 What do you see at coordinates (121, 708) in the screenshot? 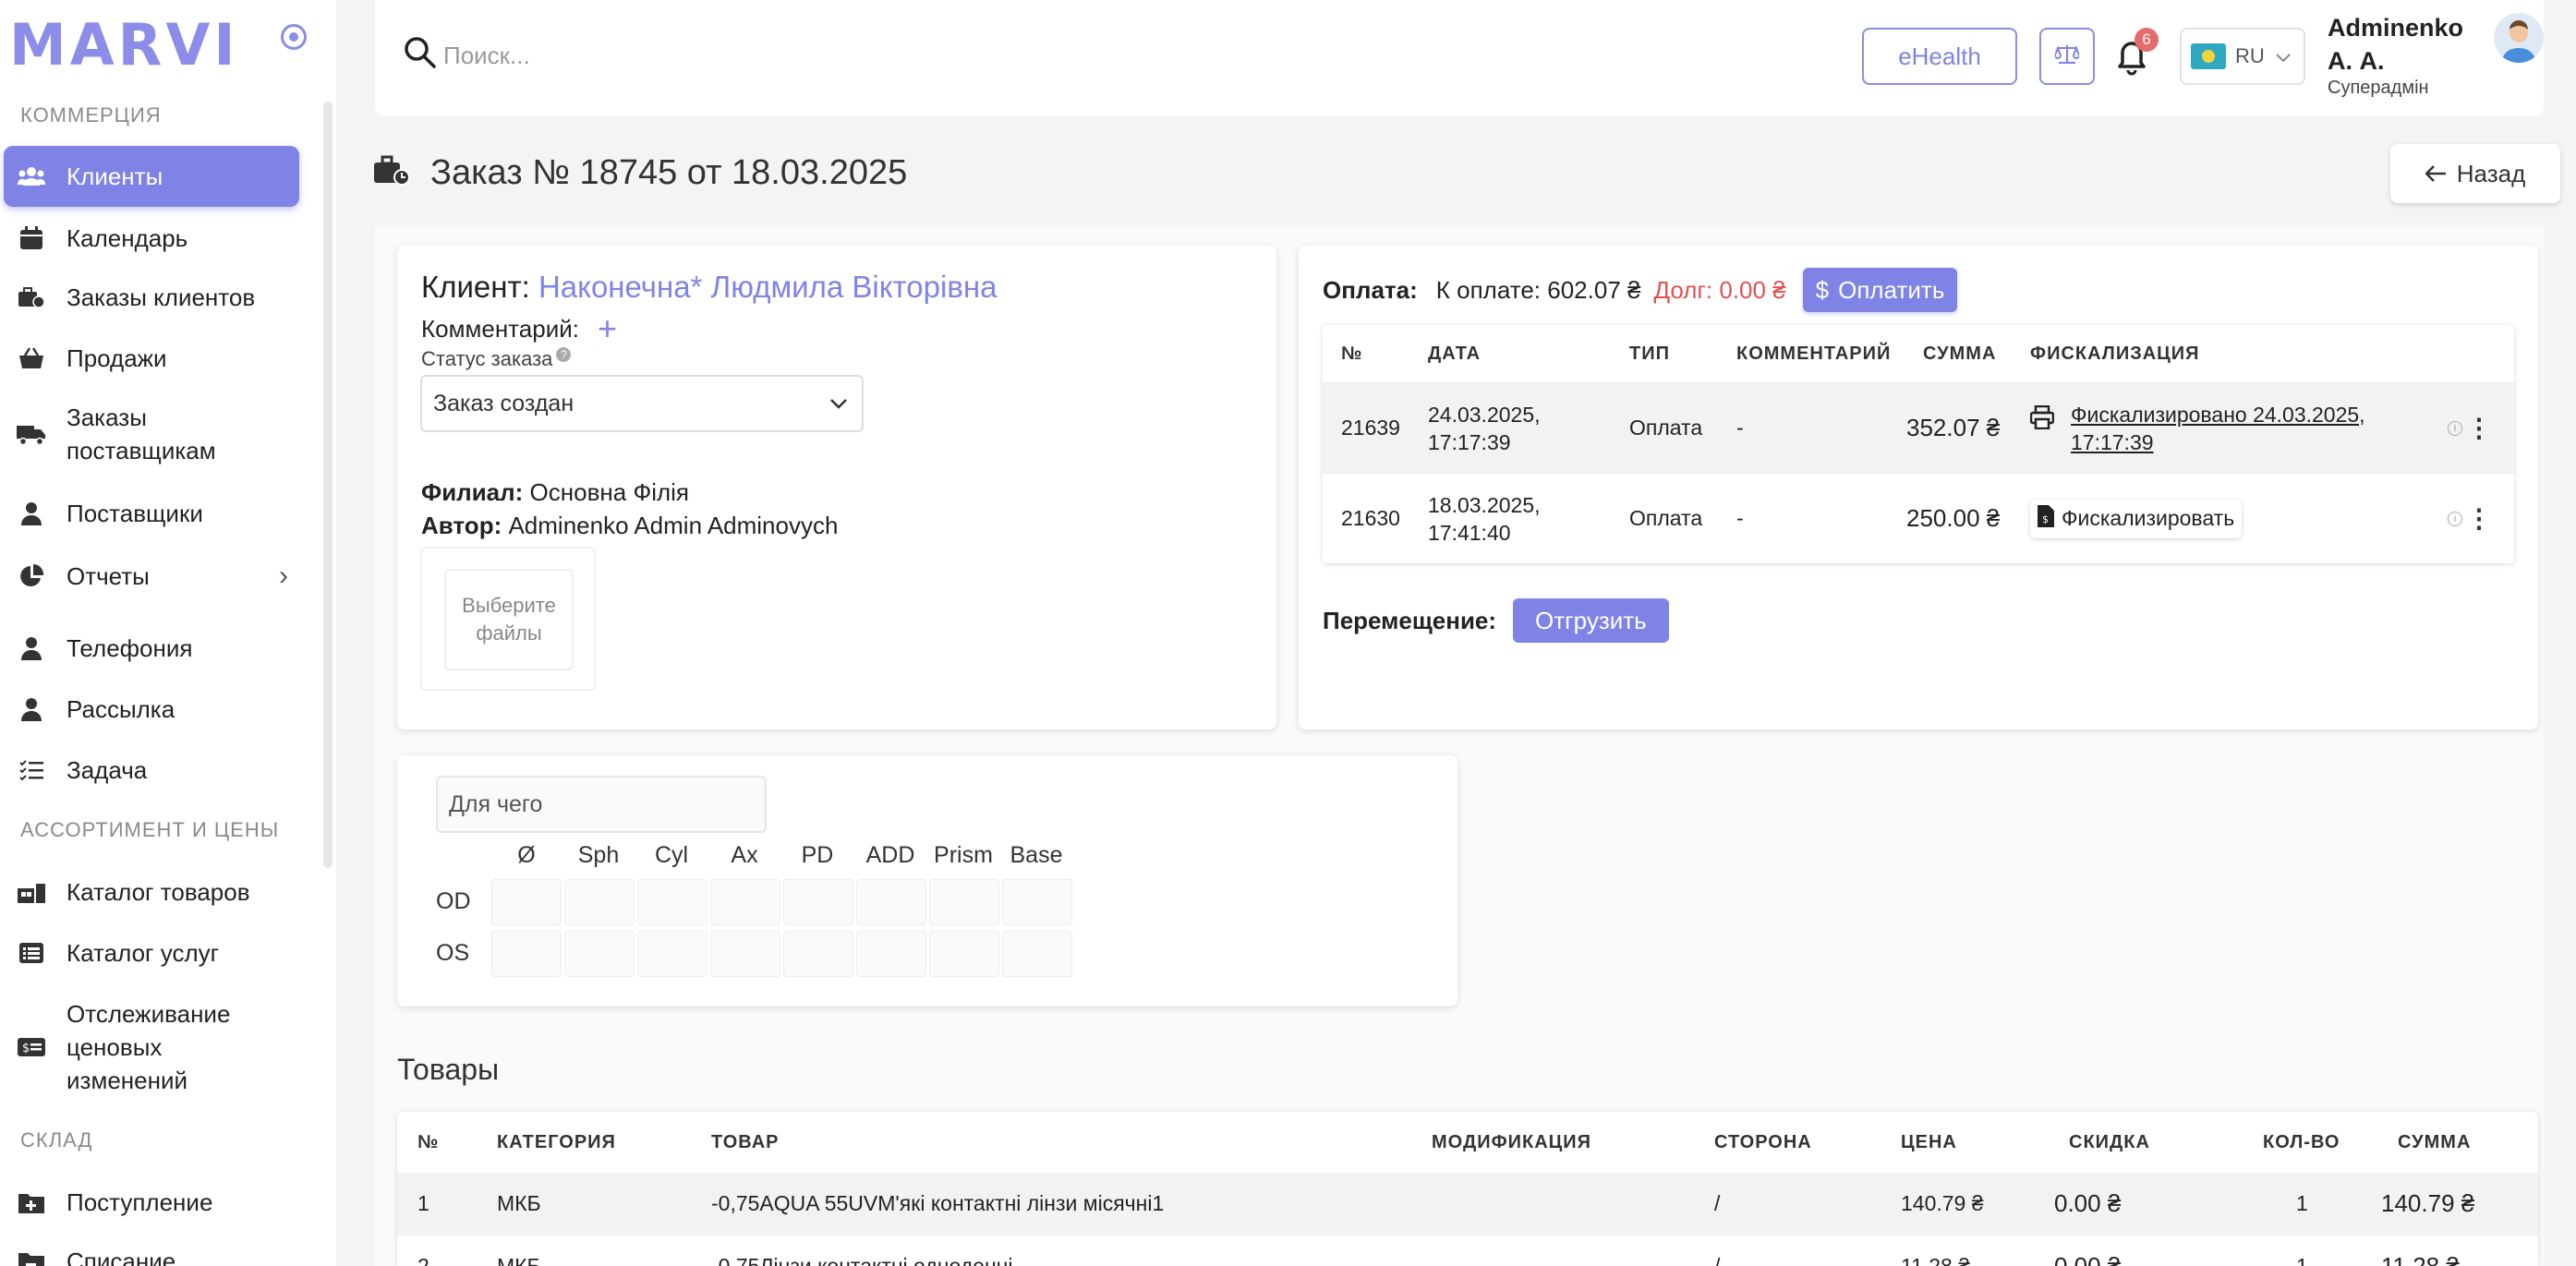
I see `sidebar-item-label: Рассылка` at bounding box center [121, 708].